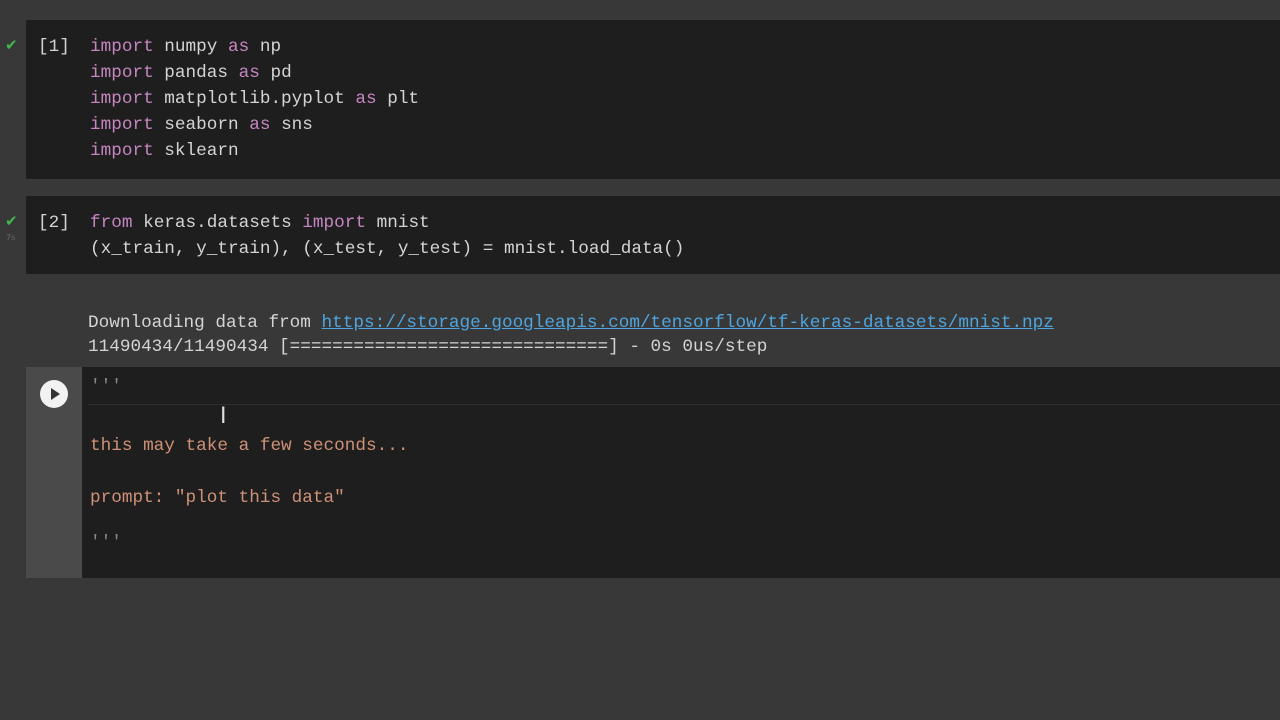 This screenshot has width=1280, height=720. What do you see at coordinates (223, 416) in the screenshot?
I see `text-cursor-icon: I` at bounding box center [223, 416].